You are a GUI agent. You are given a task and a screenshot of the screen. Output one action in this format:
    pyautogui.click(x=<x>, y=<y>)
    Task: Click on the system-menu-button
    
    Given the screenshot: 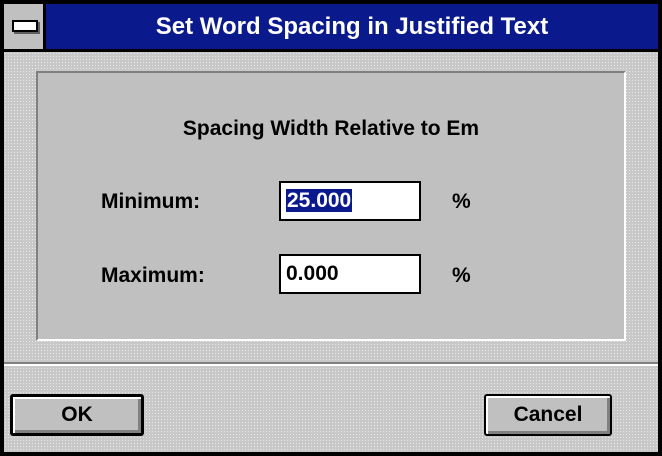 What is the action you would take?
    pyautogui.click(x=25, y=26)
    